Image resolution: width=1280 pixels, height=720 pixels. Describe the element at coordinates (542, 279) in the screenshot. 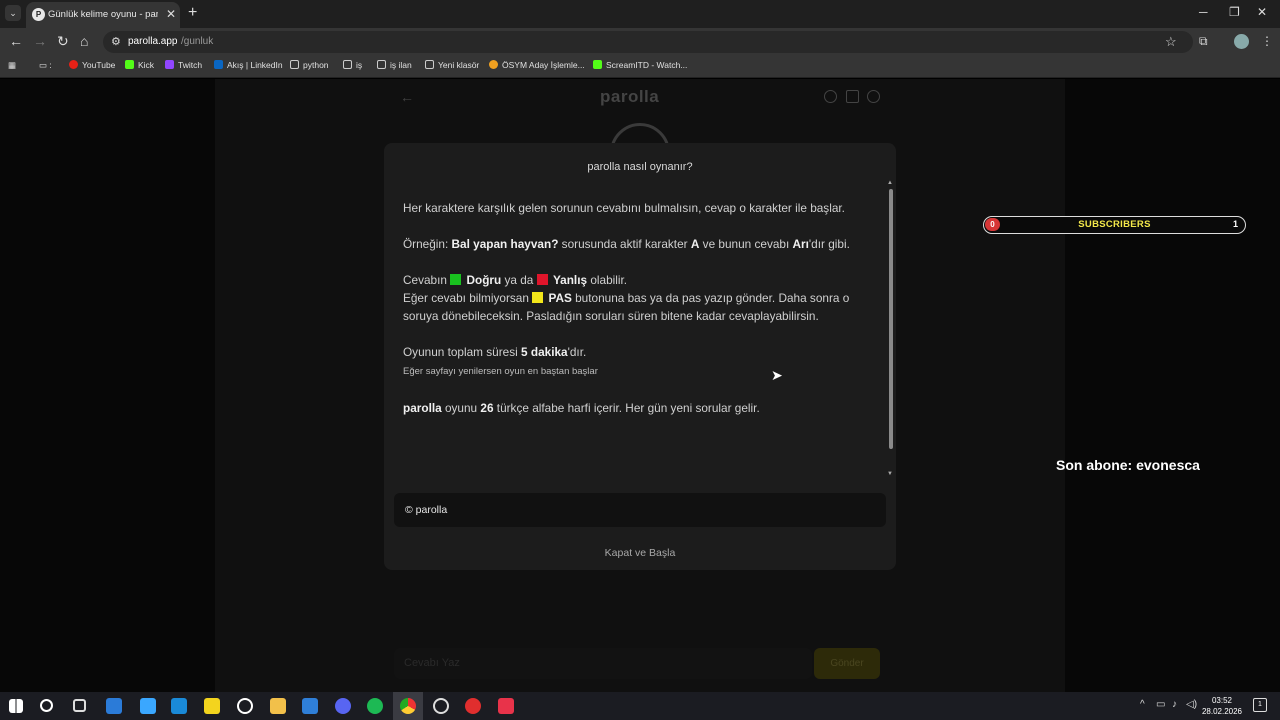

I see `wrong-swatch-icon` at that location.